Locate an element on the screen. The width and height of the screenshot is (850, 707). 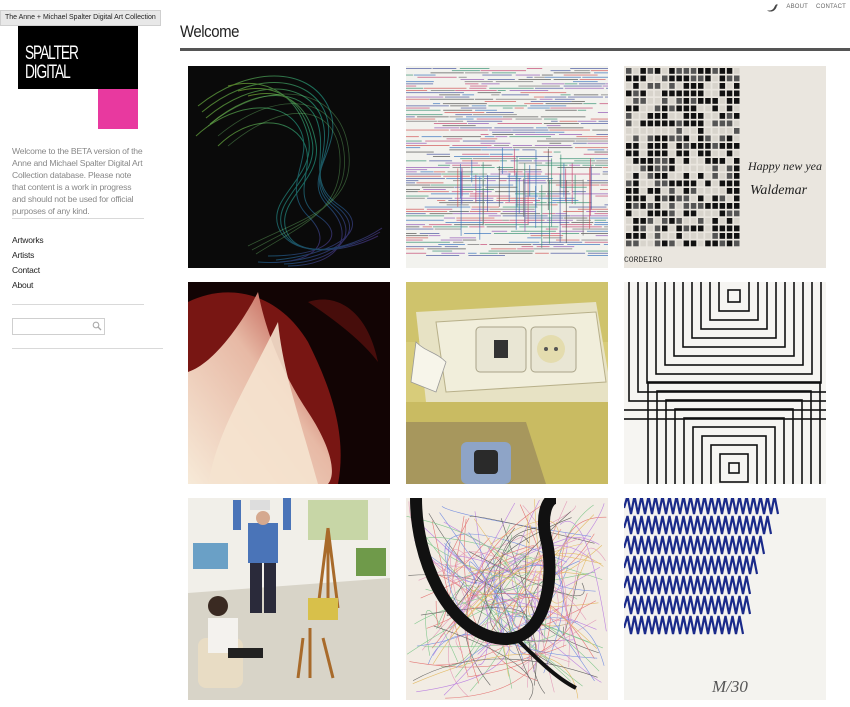
top-links: ABOUT CONTACT is located at coordinates (806, 7).